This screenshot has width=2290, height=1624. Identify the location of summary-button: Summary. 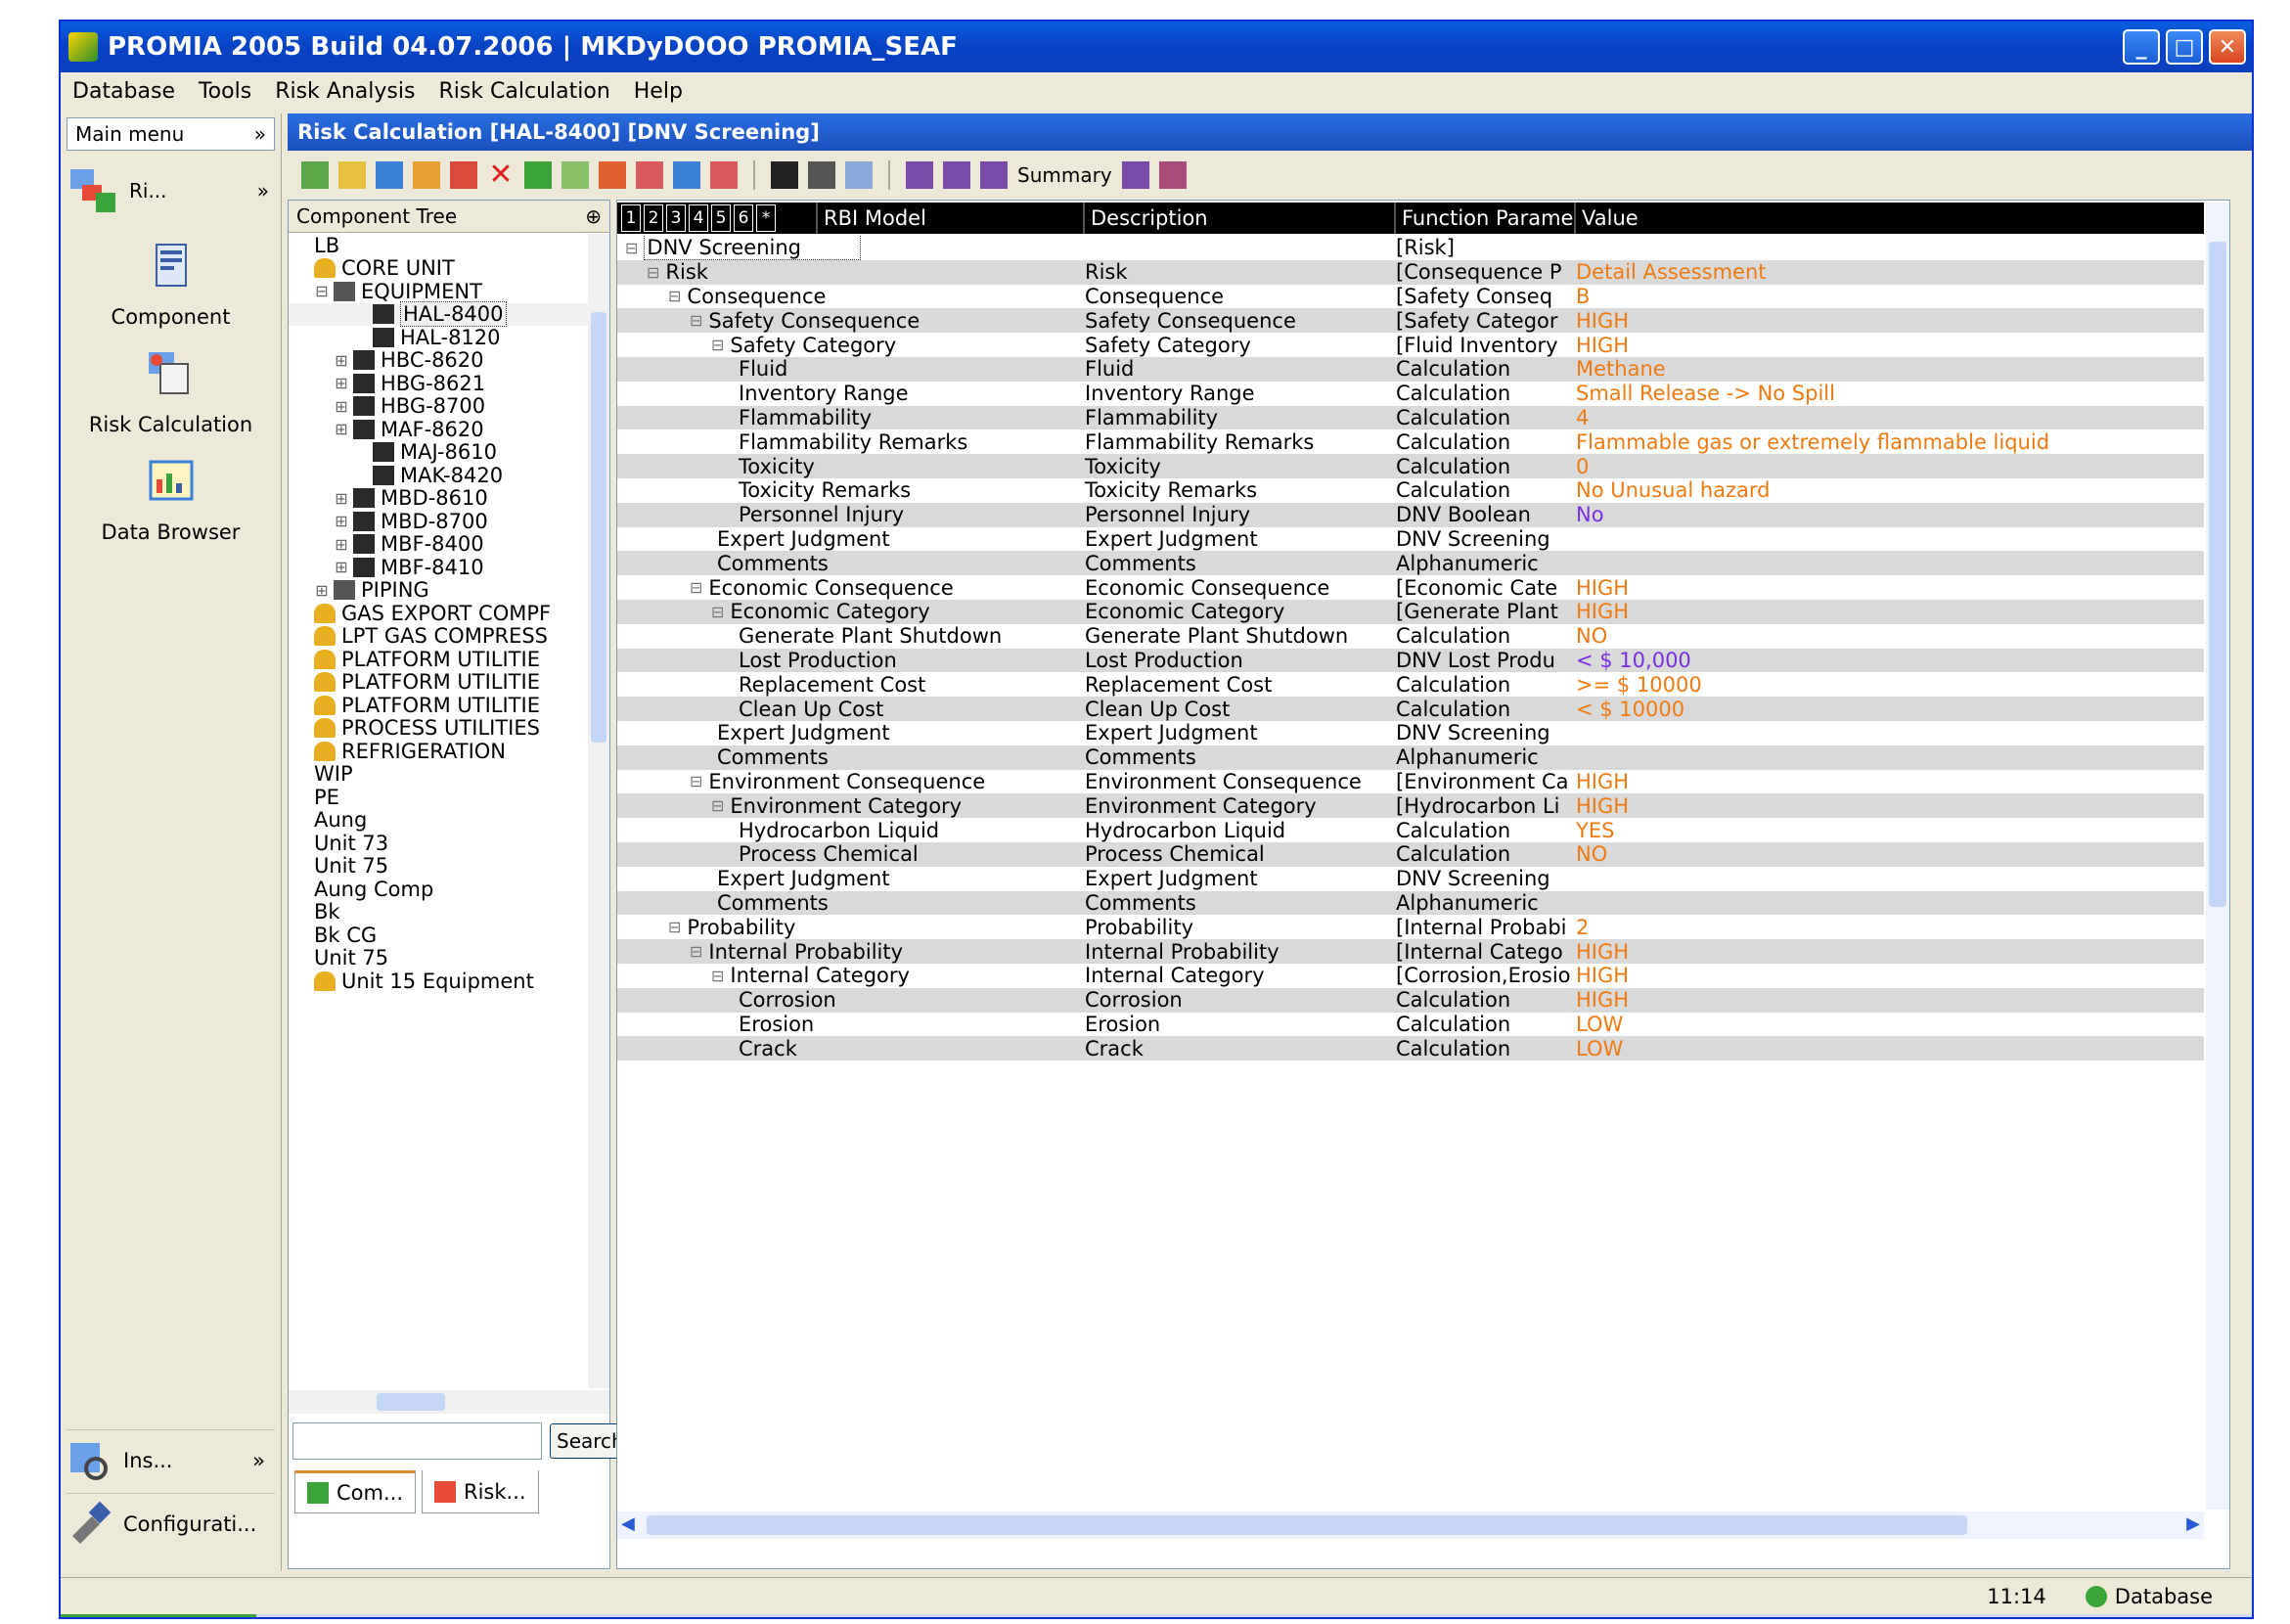
(1064, 175).